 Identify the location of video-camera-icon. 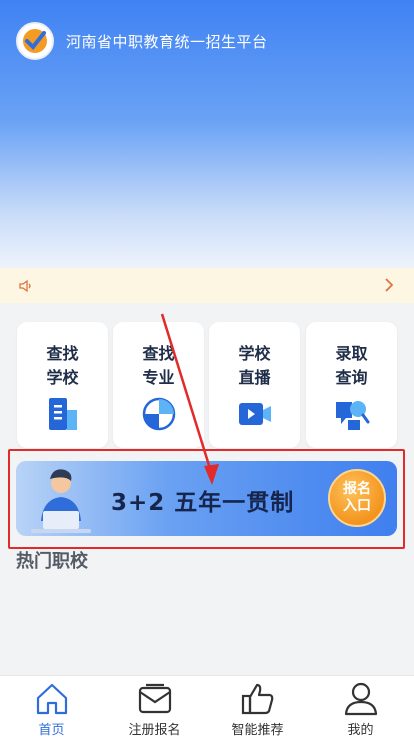
(255, 414).